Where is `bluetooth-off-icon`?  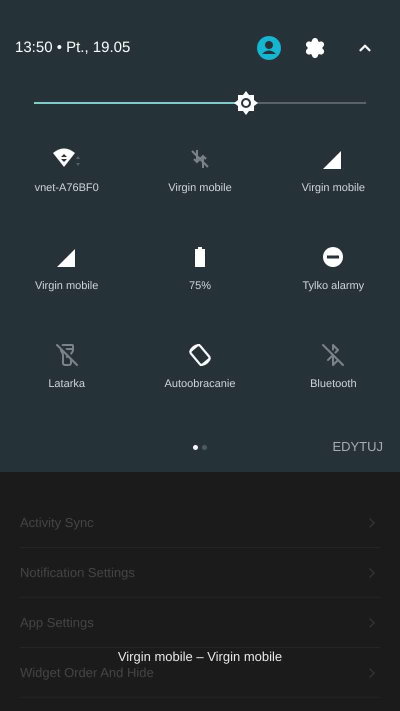 bluetooth-off-icon is located at coordinates (333, 355).